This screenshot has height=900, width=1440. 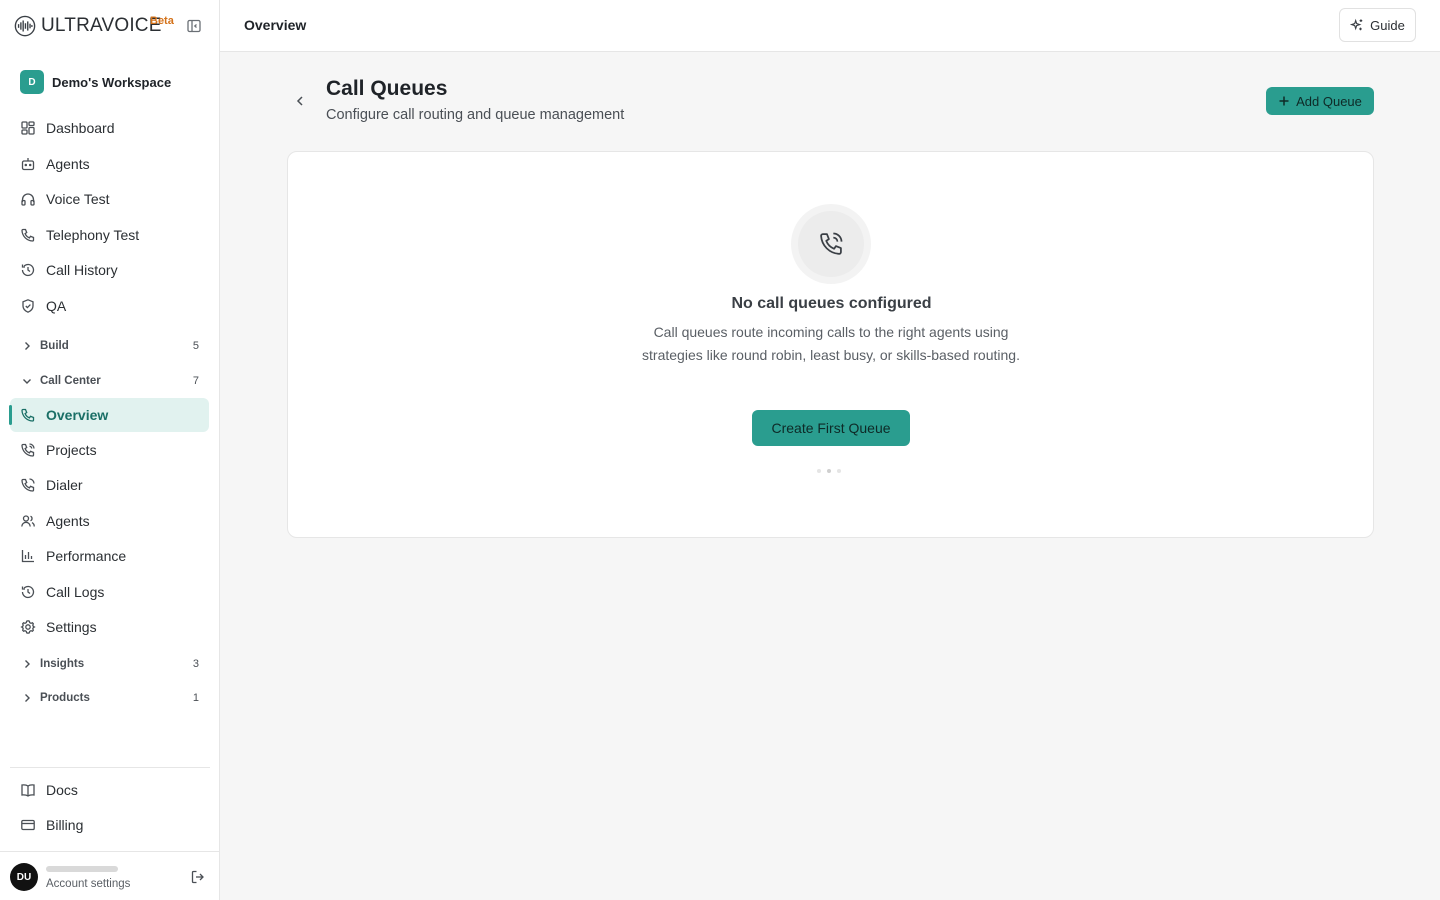 I want to click on create-first-queue-button: Create First Queue, so click(x=831, y=428).